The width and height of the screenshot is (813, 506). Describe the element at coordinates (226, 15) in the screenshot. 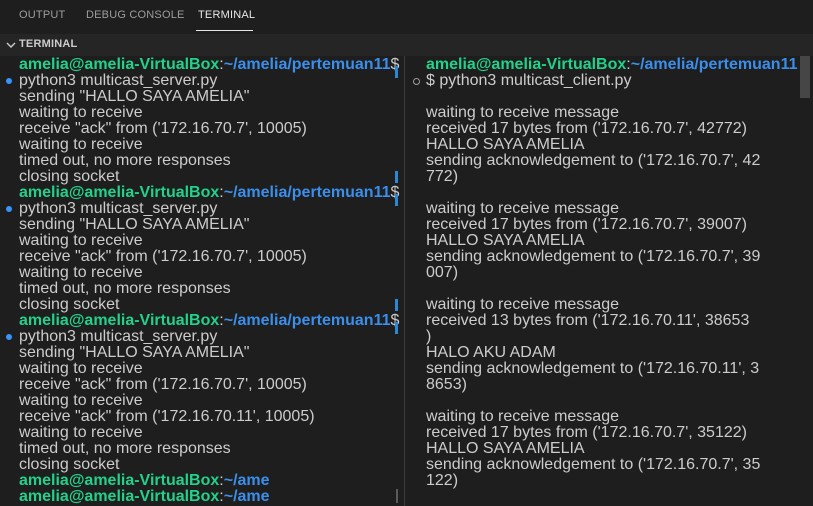

I see `tab-terminal: TERMINAL` at that location.